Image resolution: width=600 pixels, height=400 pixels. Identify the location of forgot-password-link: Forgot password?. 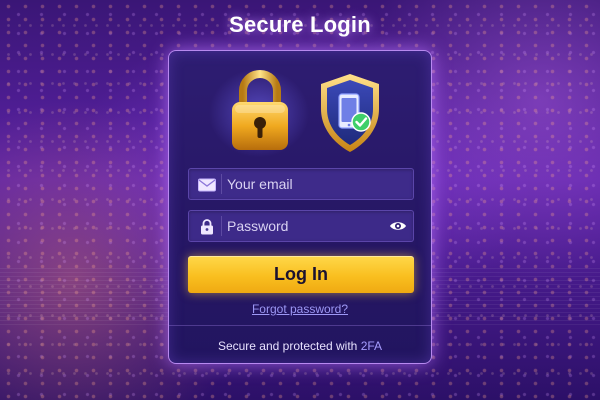
(300, 309).